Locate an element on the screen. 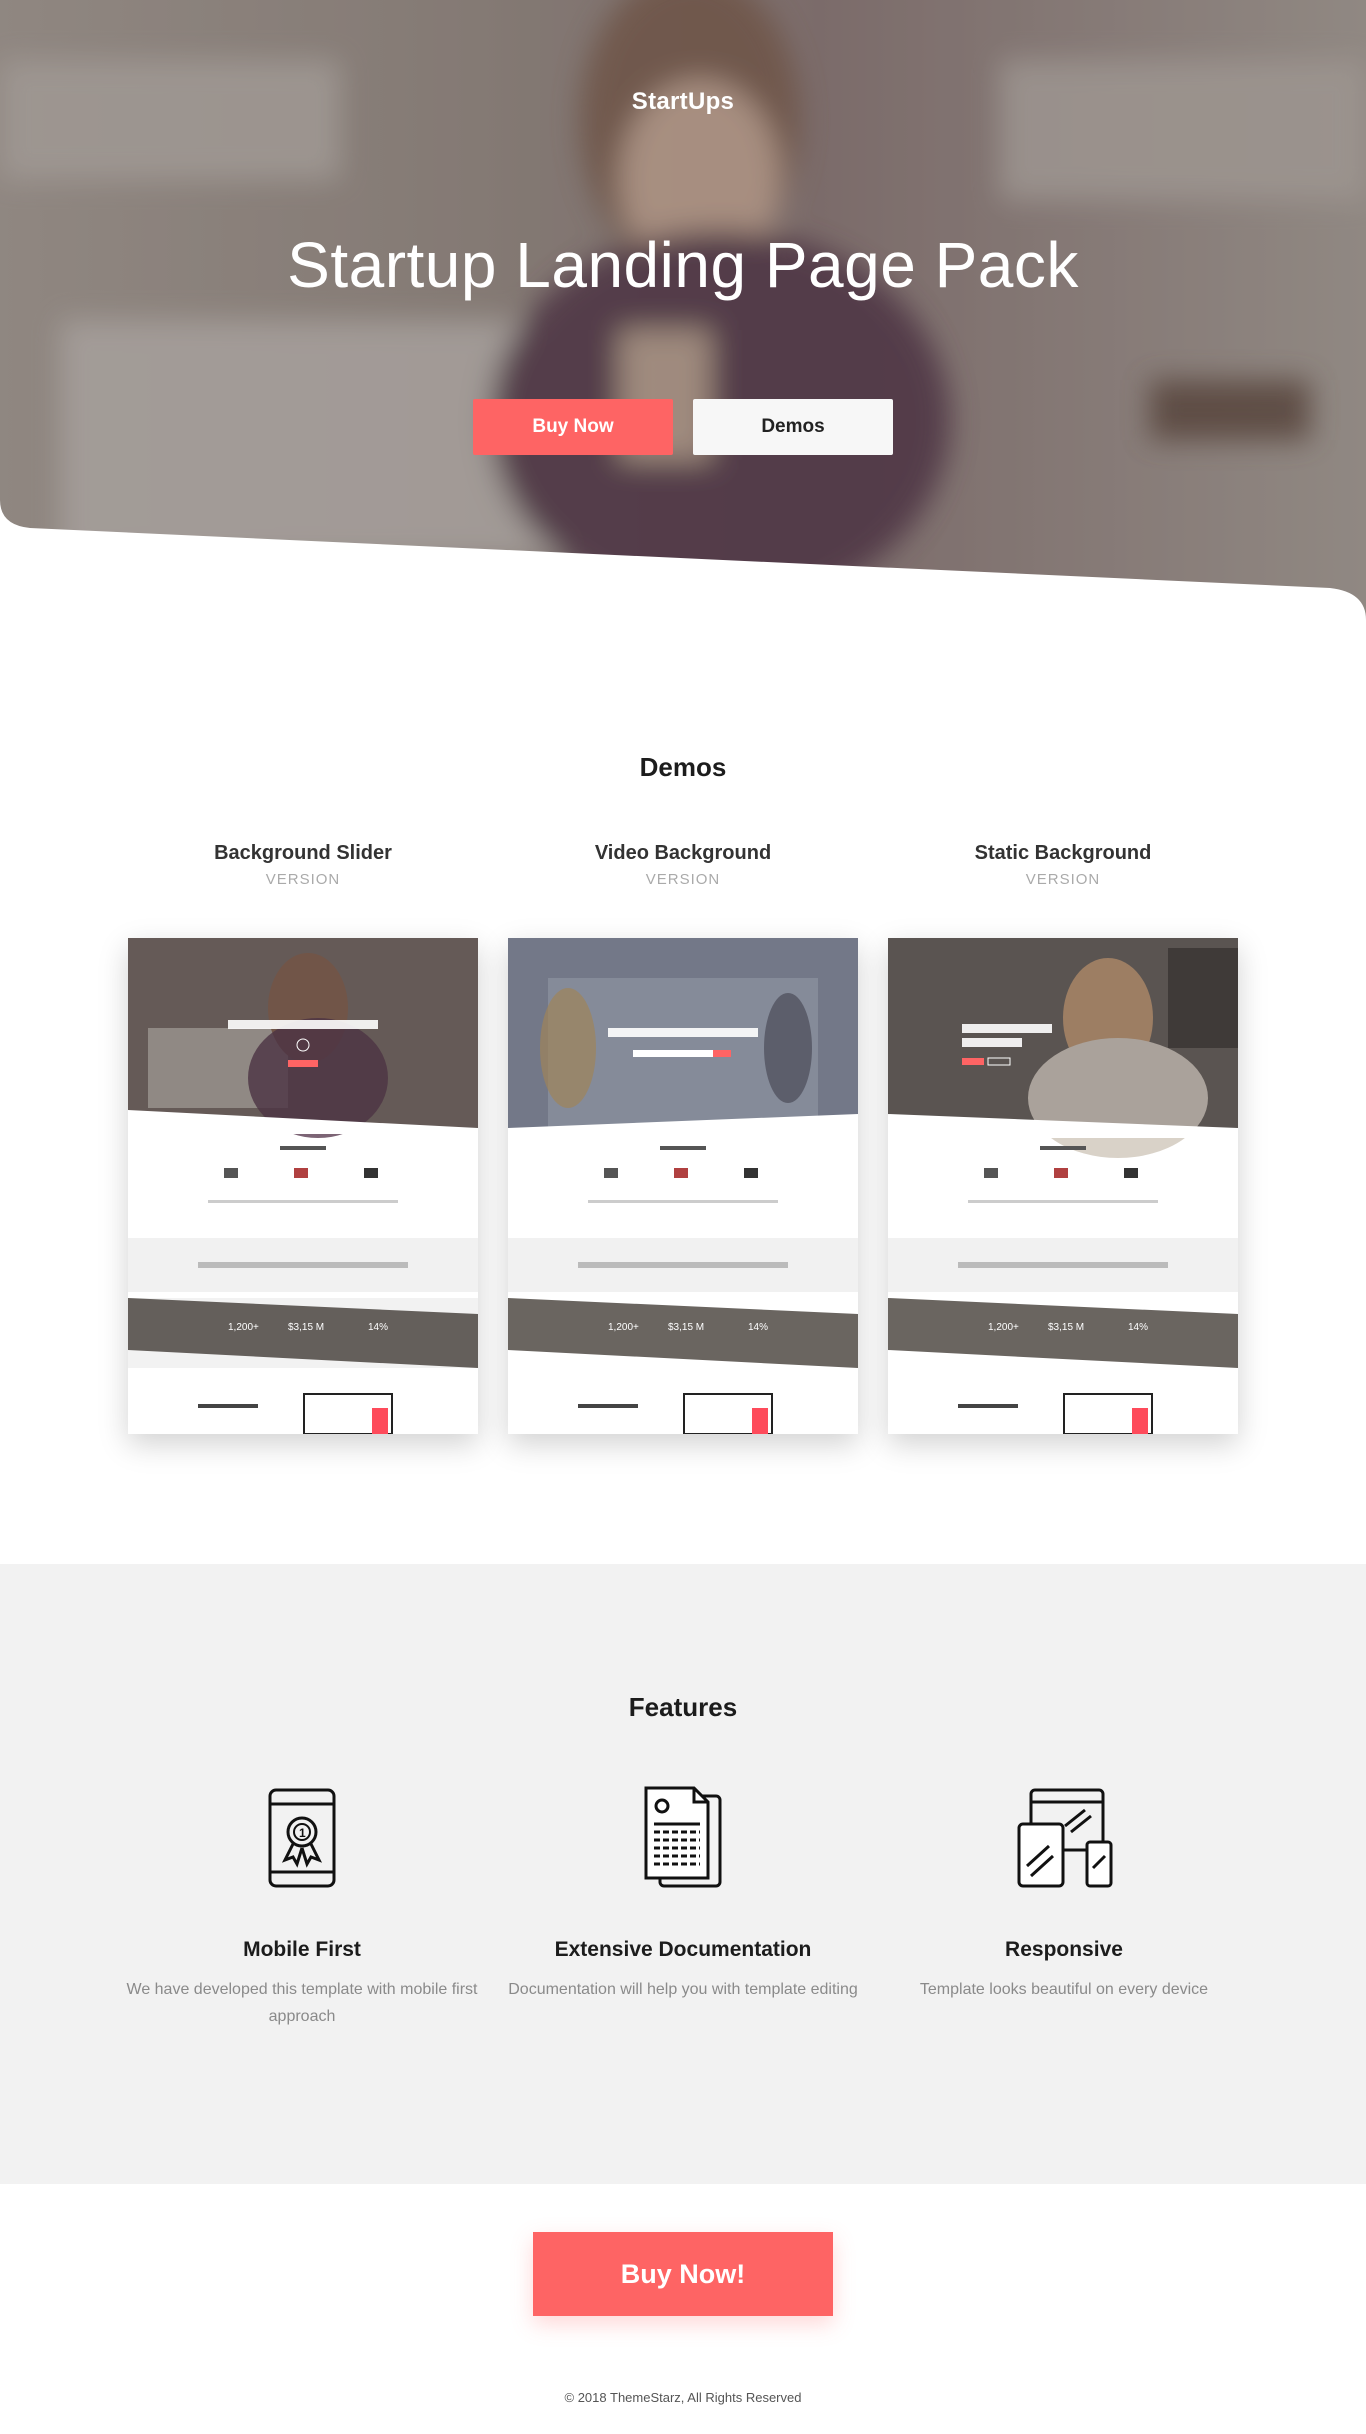  mobile-award-icon: 1 is located at coordinates (302, 1838).